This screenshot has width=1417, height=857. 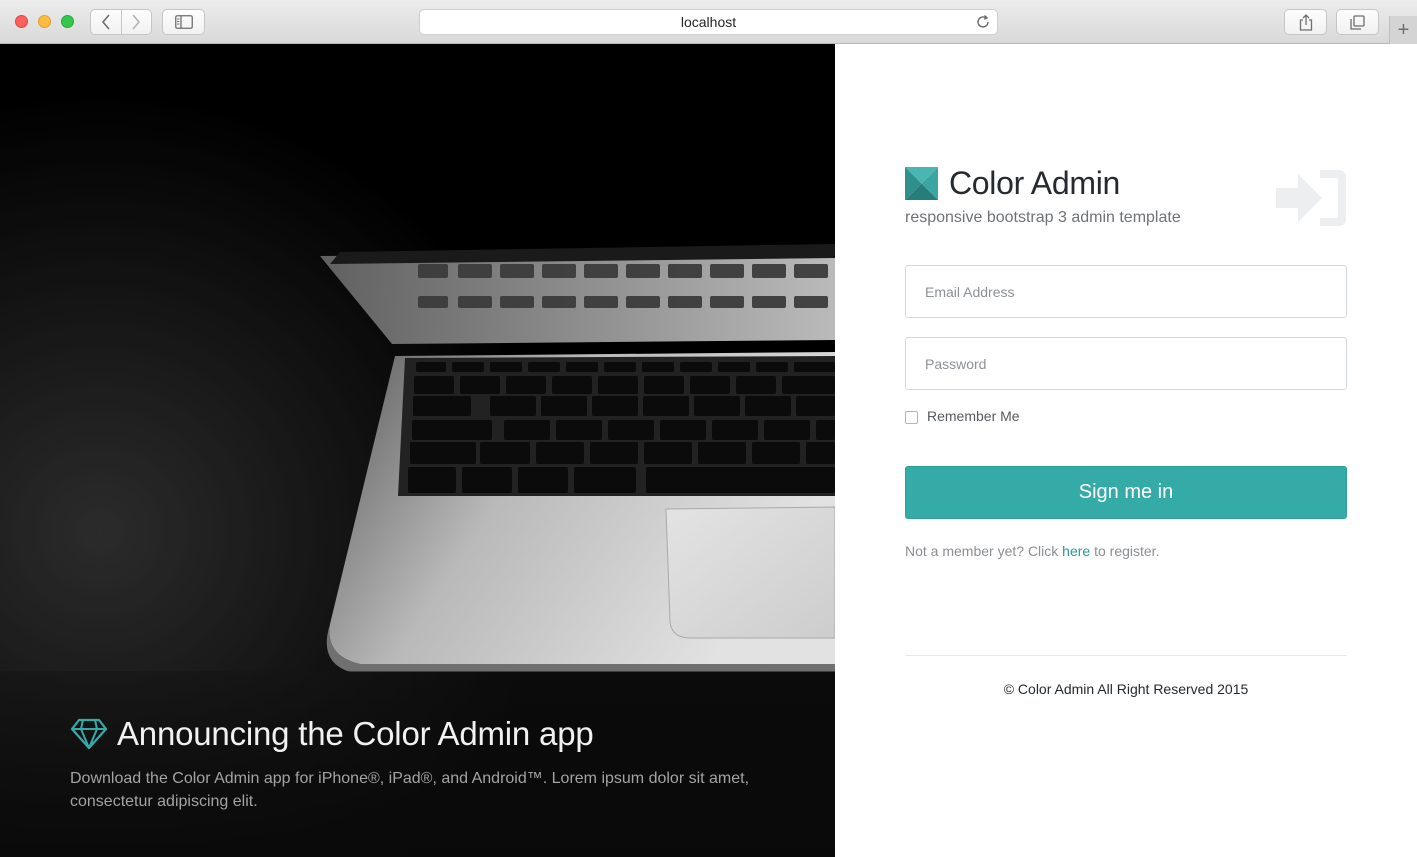 I want to click on plus-icon: +, so click(x=1403, y=29).